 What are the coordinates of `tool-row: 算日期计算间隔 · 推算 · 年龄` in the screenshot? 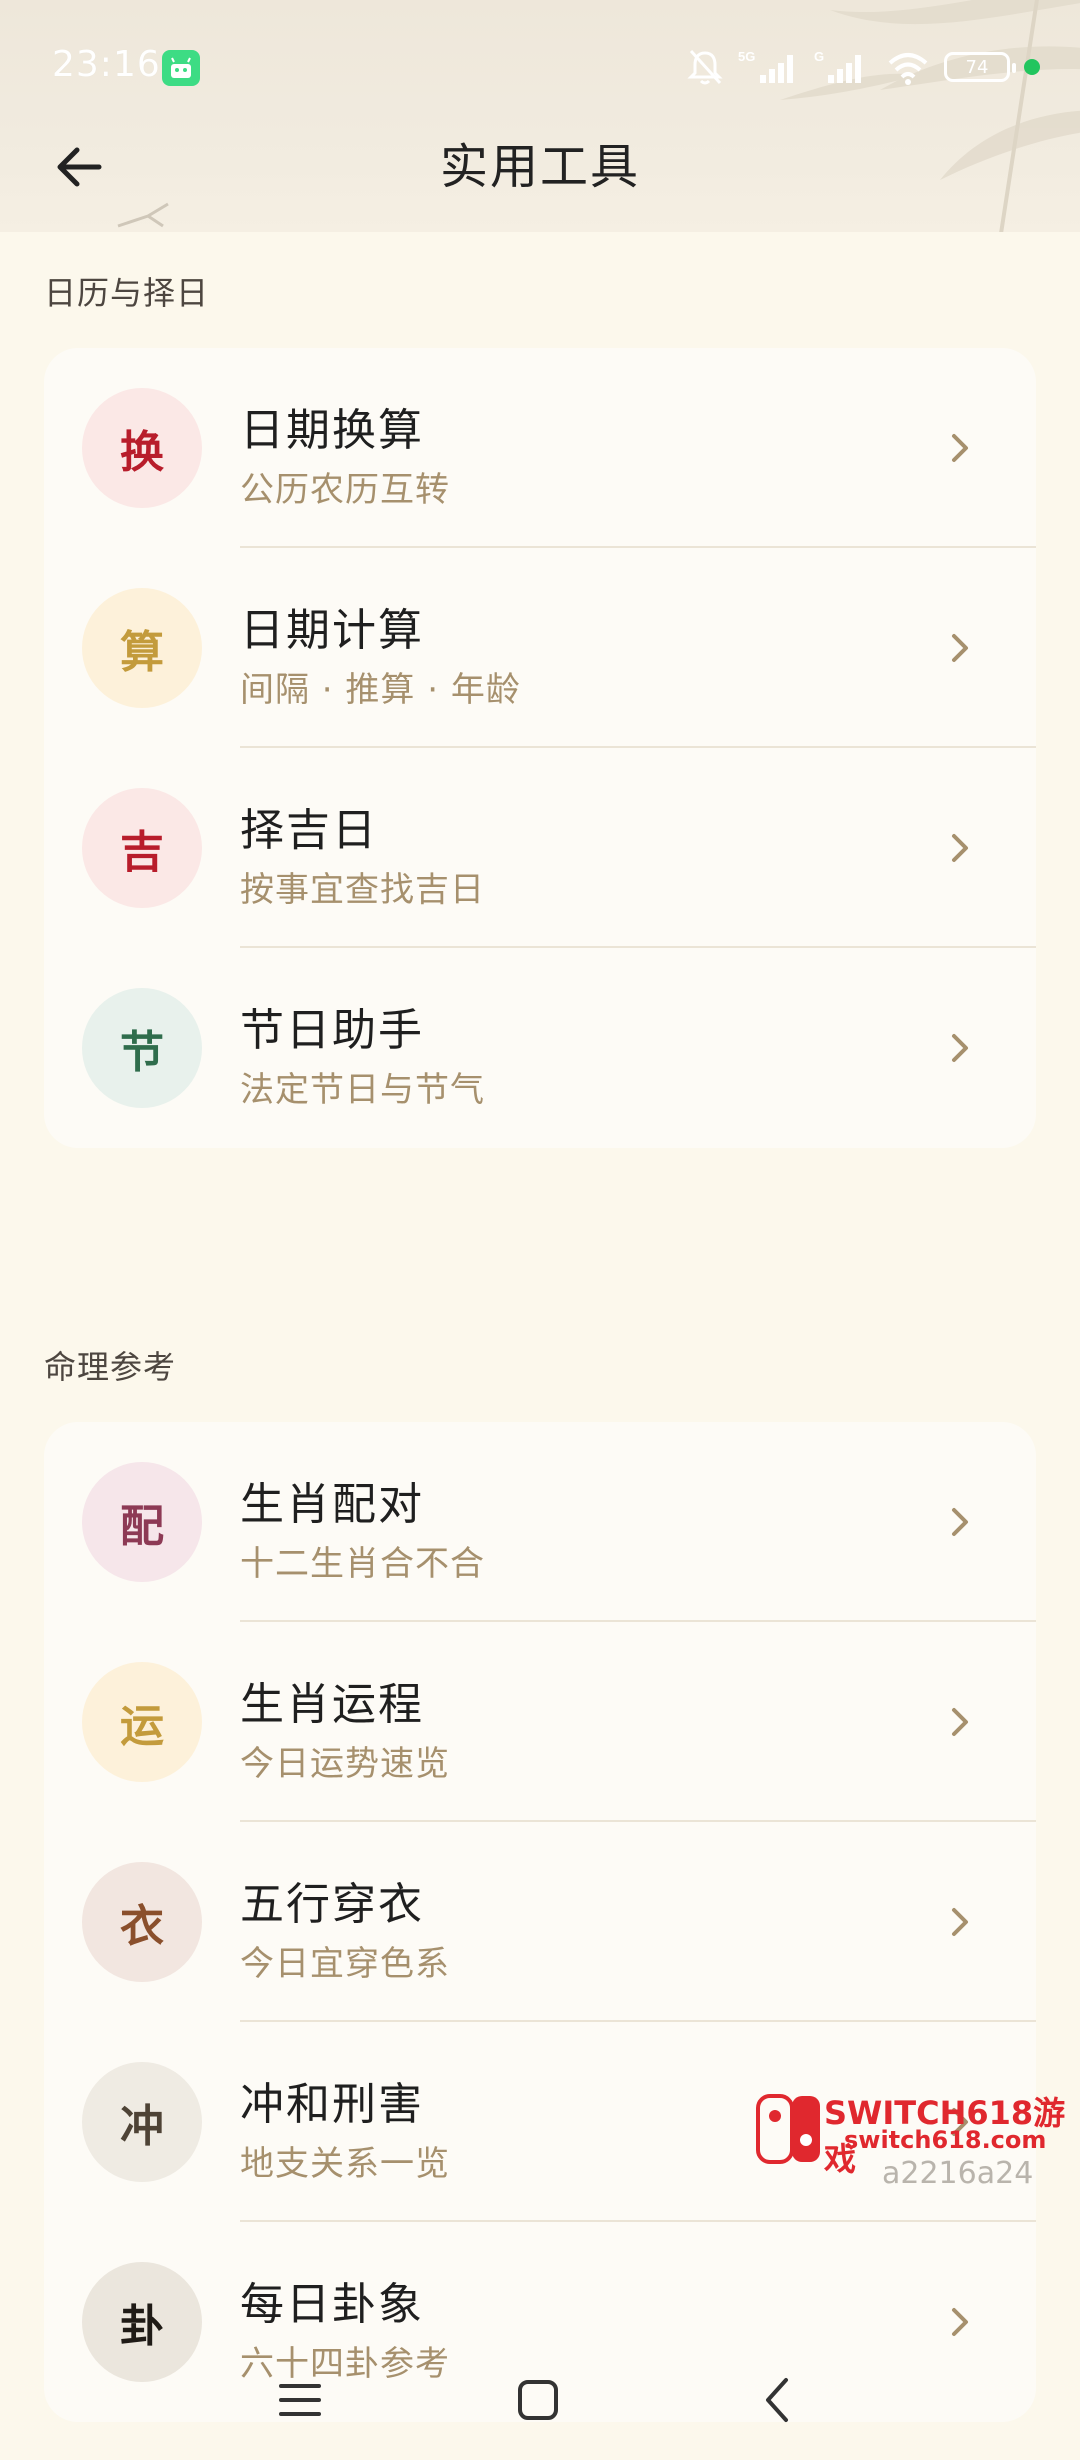 It's located at (540, 648).